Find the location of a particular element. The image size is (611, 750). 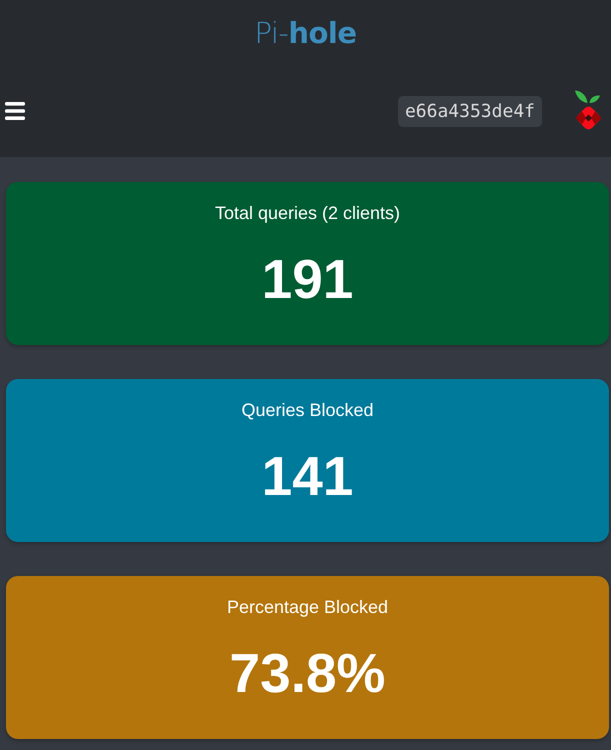

stat-label: Queries Blocked is located at coordinates (307, 410).